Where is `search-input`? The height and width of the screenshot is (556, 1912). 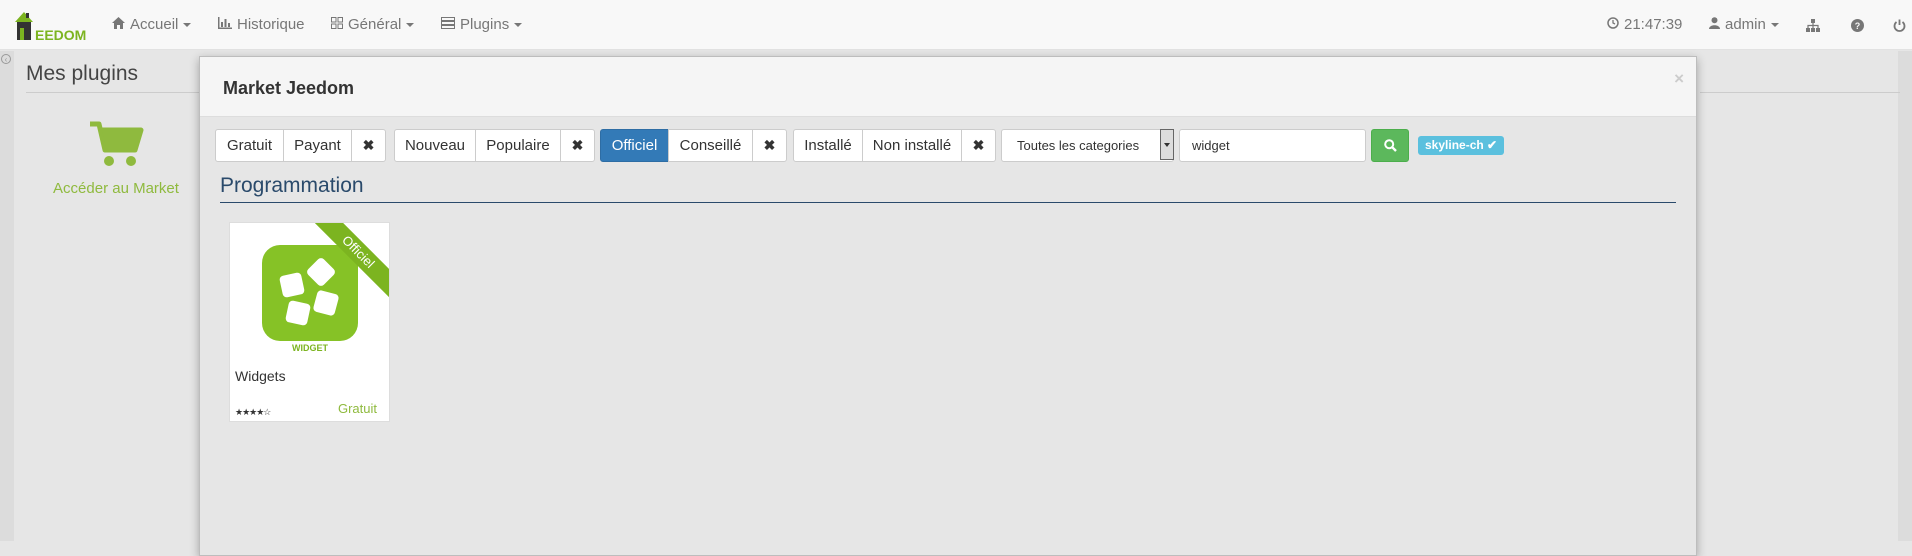
search-input is located at coordinates (1272, 145).